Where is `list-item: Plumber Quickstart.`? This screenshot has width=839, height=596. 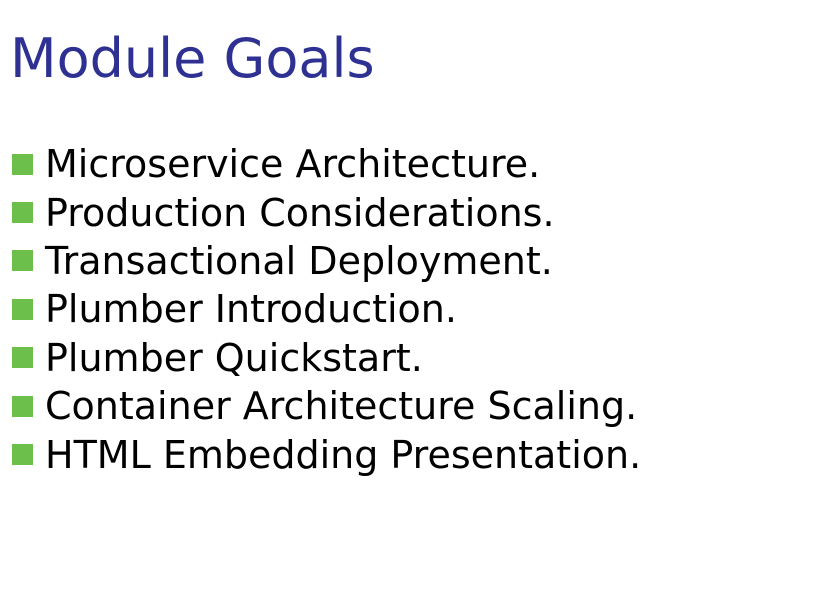 list-item: Plumber Quickstart. is located at coordinates (326, 358).